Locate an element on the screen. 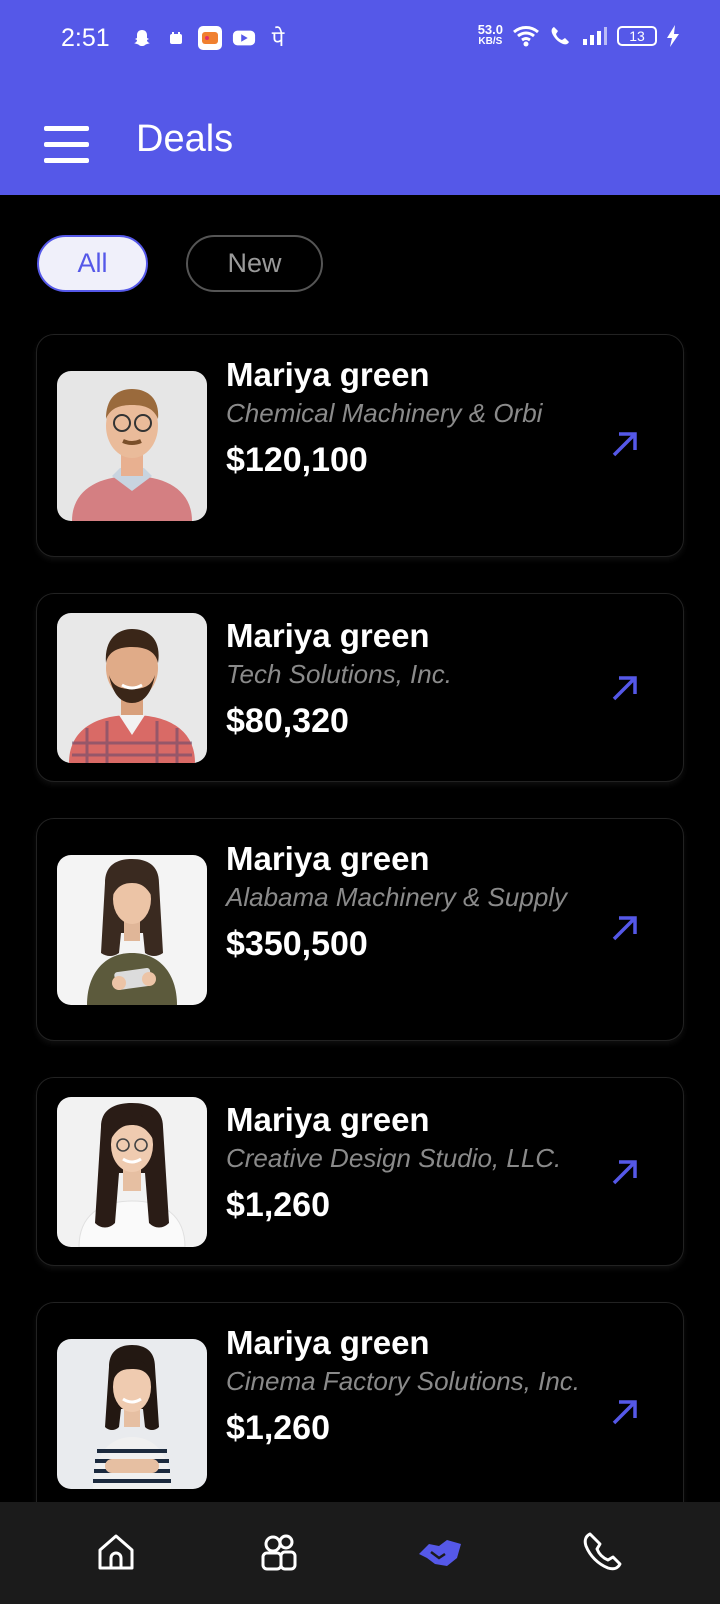 The height and width of the screenshot is (1604, 720). deal-amount: $80,320 is located at coordinates (287, 721).